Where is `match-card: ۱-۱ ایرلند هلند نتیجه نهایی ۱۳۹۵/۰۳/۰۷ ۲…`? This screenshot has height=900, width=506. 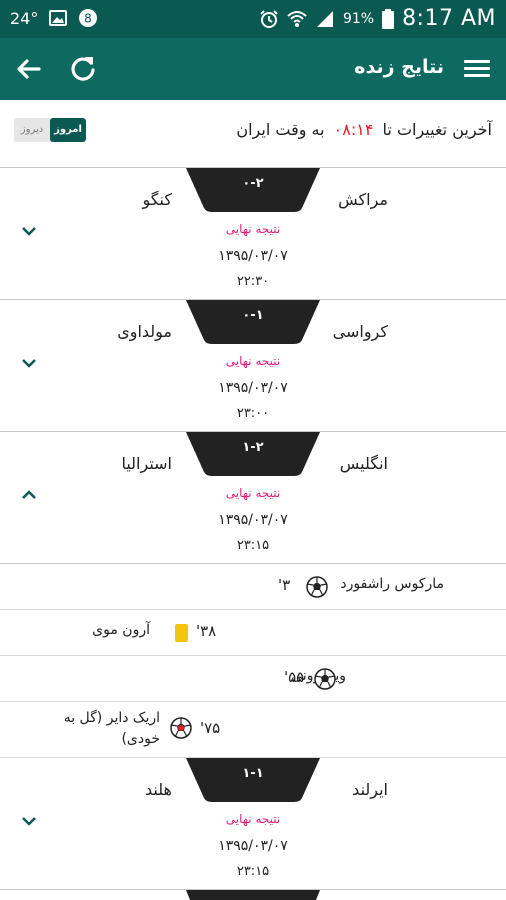
match-card: ۱-۱ ایرلند هلند نتیجه نهایی ۱۳۹۵/۰۳/۰۷ ۲… is located at coordinates (253, 824).